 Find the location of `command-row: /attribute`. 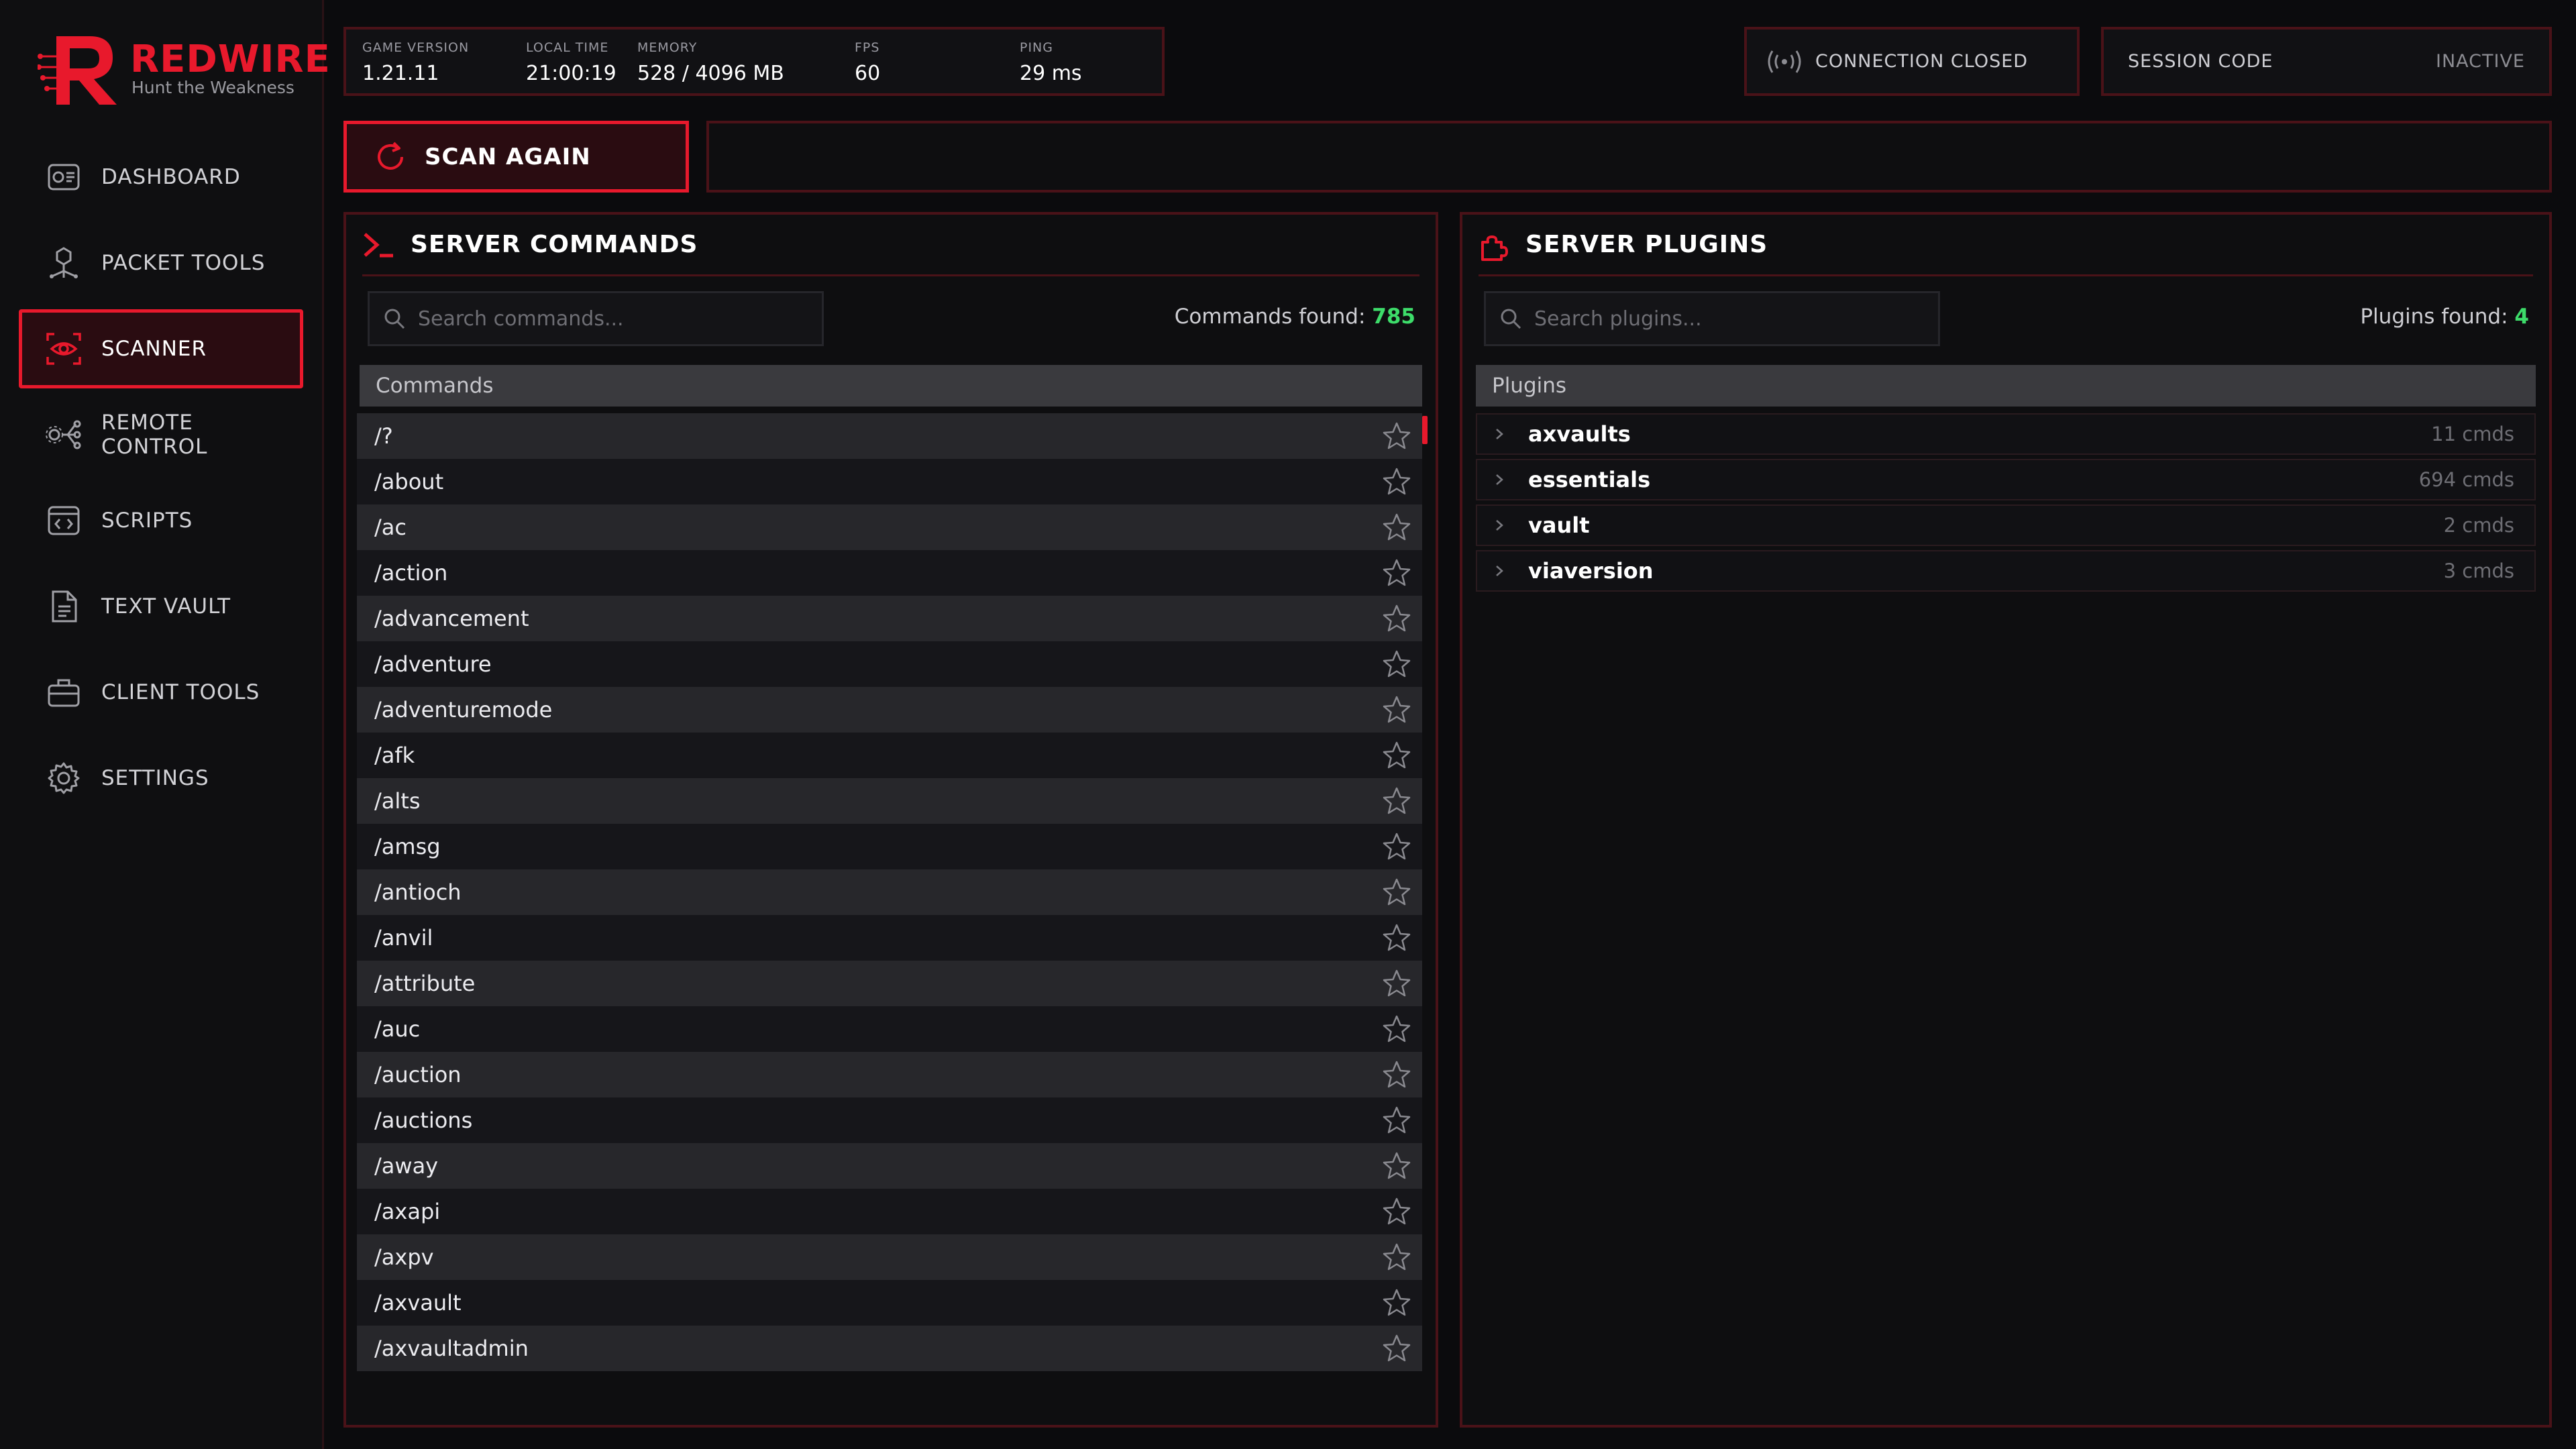

command-row: /attribute is located at coordinates (889, 983).